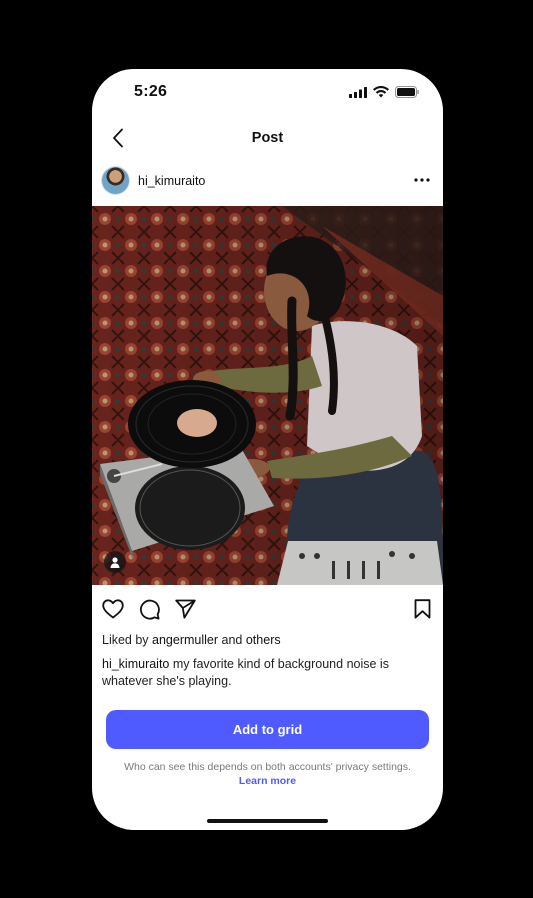 This screenshot has width=533, height=898. I want to click on ellipsis-icon, so click(422, 180).